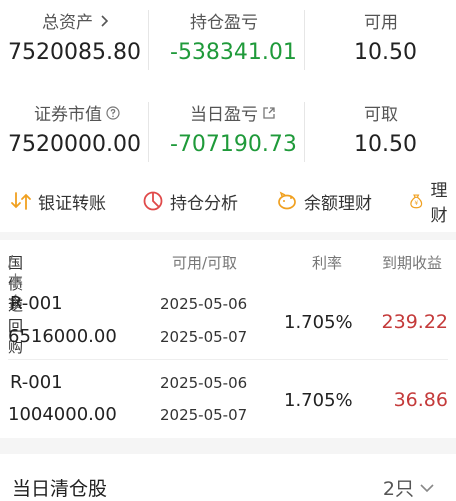 The image size is (456, 501). I want to click on shortcut-label: 持仓分析, so click(204, 203).